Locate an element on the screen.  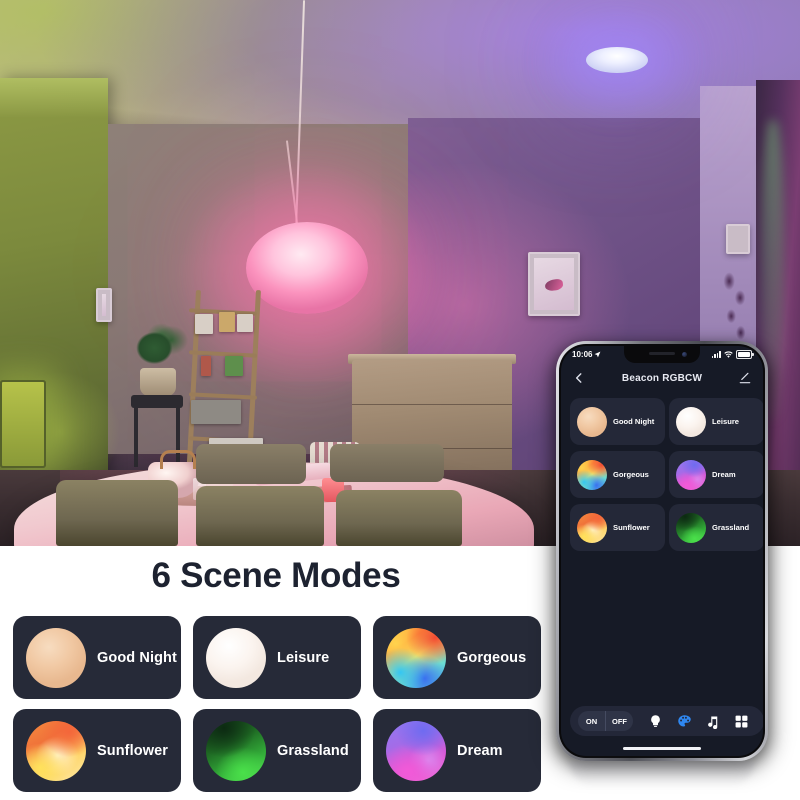
palette-icon is located at coordinates (684, 721).